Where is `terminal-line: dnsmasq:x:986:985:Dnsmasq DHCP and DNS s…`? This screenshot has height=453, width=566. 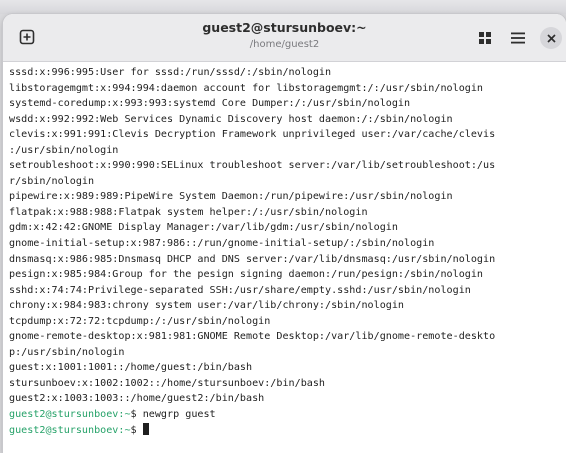 terminal-line: dnsmasq:x:986:985:Dnsmasq DHCP and DNS s… is located at coordinates (252, 259).